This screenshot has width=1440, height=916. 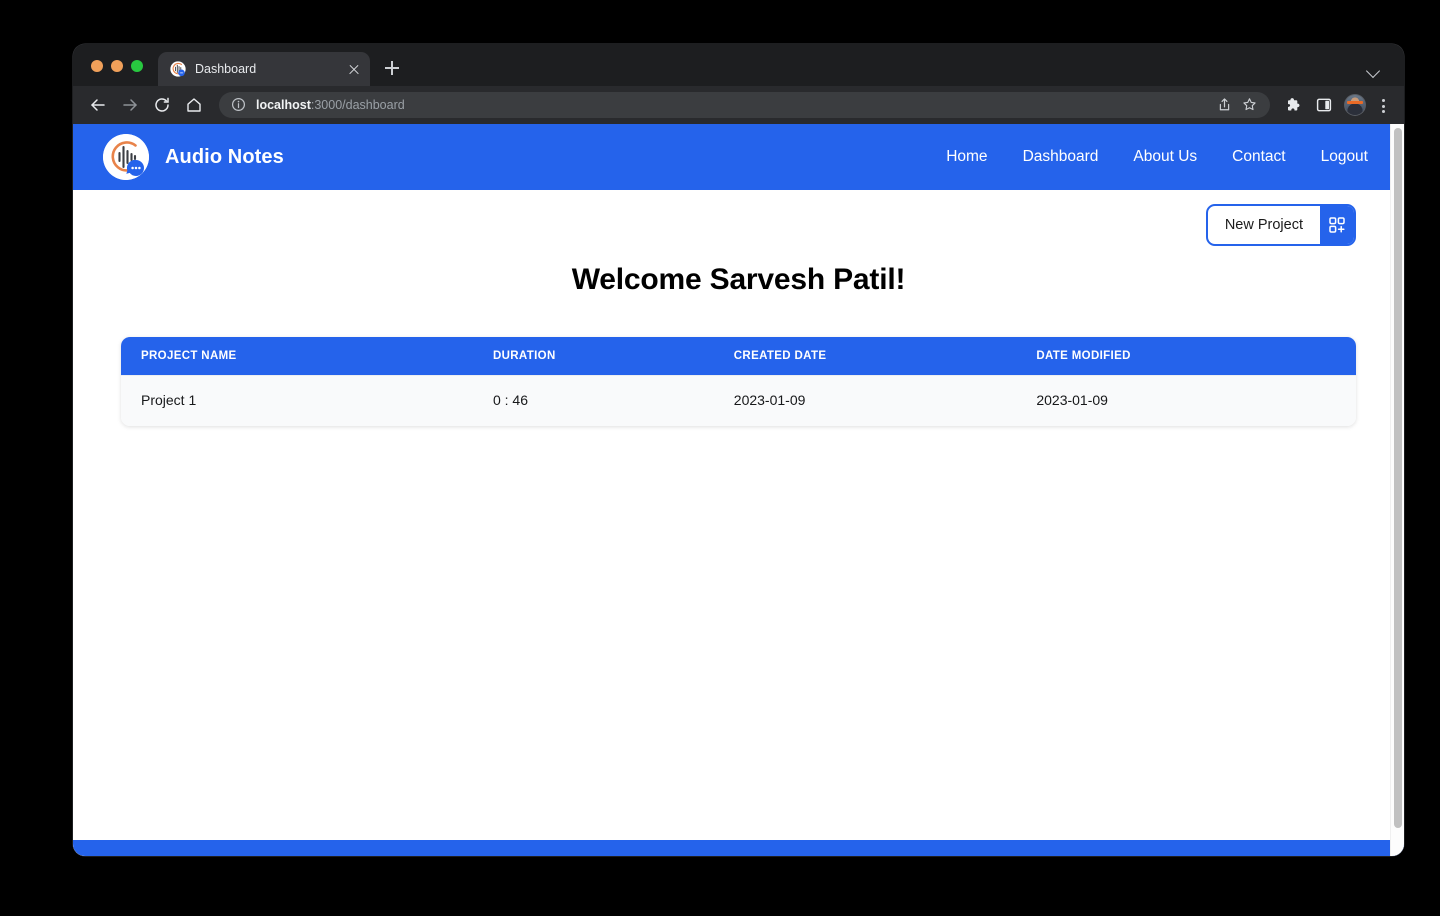 What do you see at coordinates (1324, 105) in the screenshot?
I see `side-panel-icon` at bounding box center [1324, 105].